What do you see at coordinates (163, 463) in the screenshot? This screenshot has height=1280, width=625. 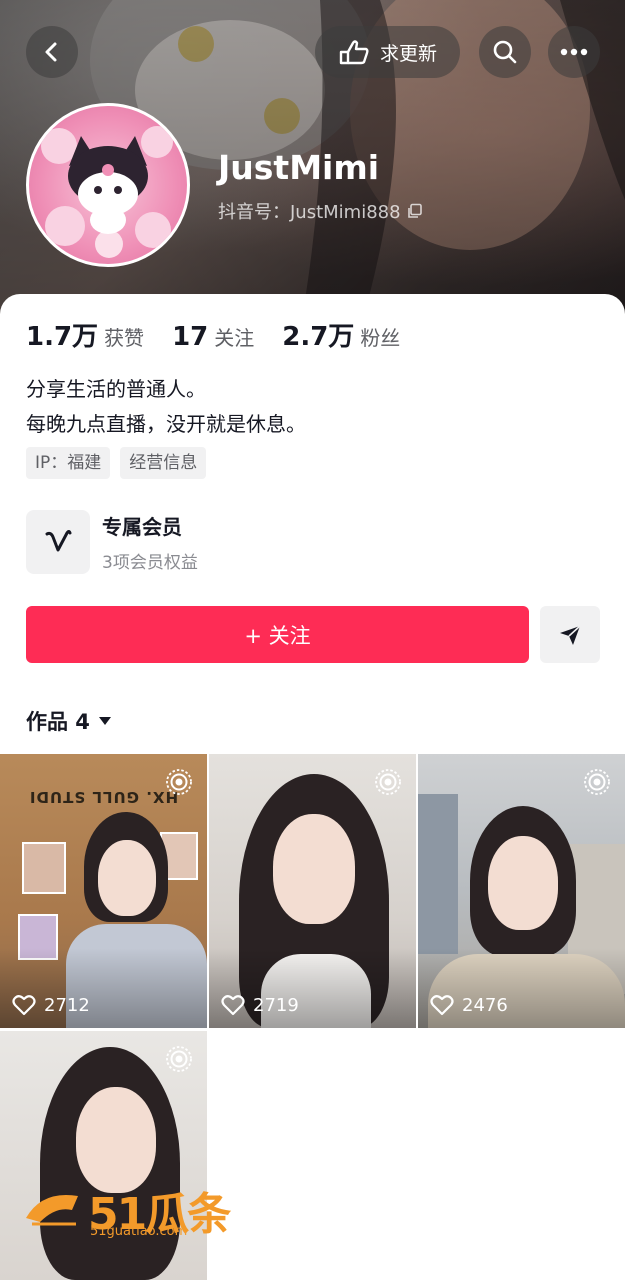 I see `tag-business-info: 经营信息` at bounding box center [163, 463].